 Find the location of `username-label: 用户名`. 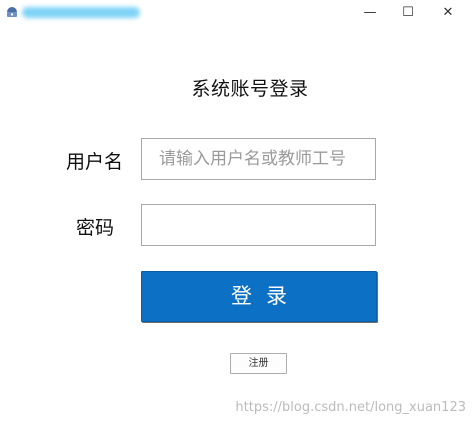

username-label: 用户名 is located at coordinates (95, 162).